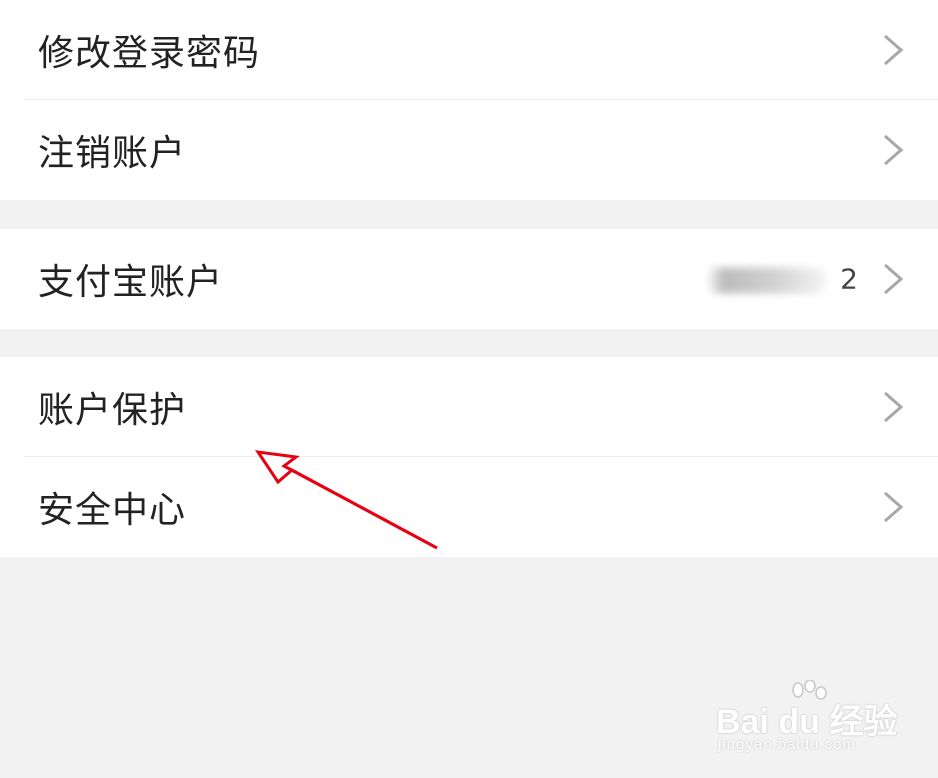 The height and width of the screenshot is (778, 938). I want to click on settings-item-label: 安全中心, so click(112, 510).